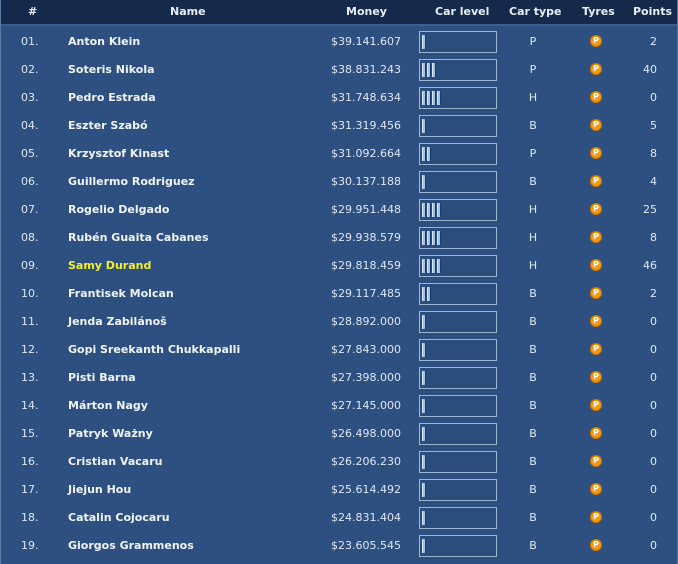  I want to click on driver-name: Anton Klein, so click(104, 42).